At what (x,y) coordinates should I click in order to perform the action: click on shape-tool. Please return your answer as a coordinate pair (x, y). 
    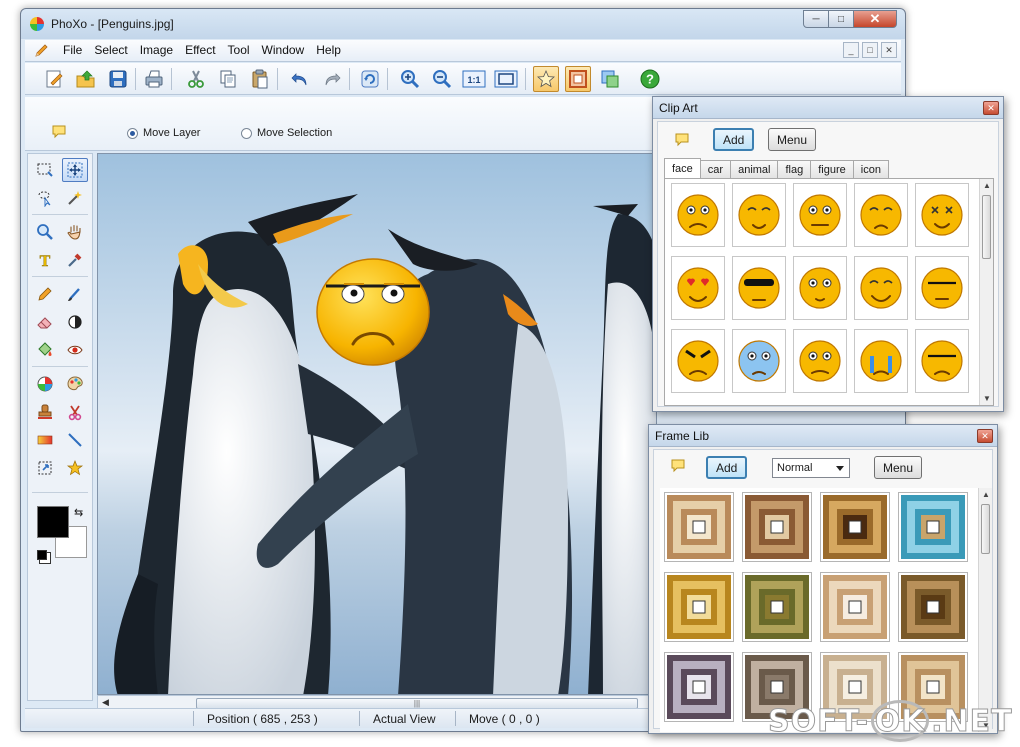
    Looking at the image, I should click on (75, 468).